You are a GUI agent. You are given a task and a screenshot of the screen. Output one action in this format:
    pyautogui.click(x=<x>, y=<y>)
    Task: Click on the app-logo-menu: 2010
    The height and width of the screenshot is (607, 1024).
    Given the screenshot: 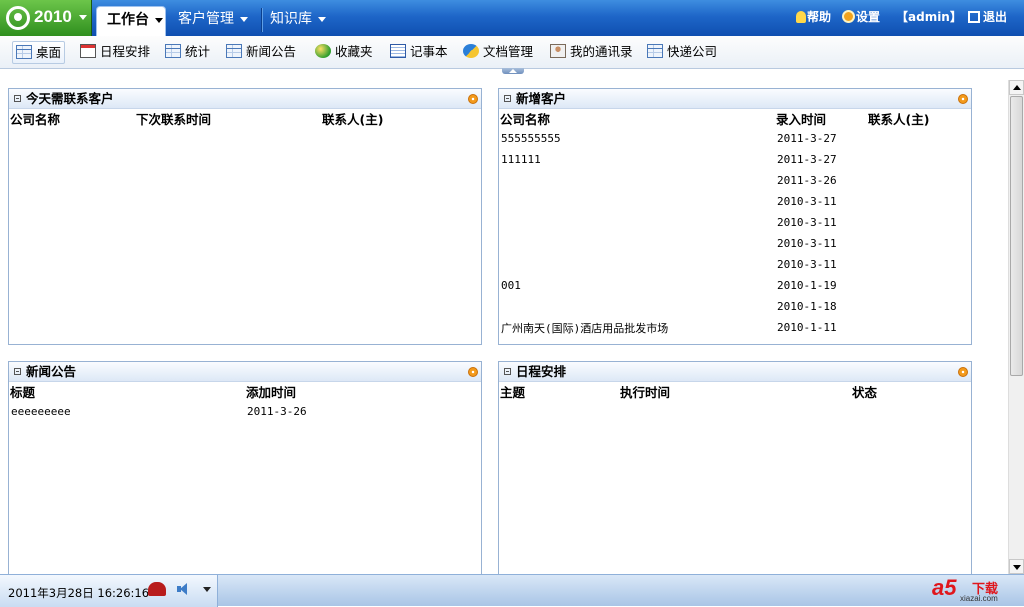 What is the action you would take?
    pyautogui.click(x=46, y=18)
    